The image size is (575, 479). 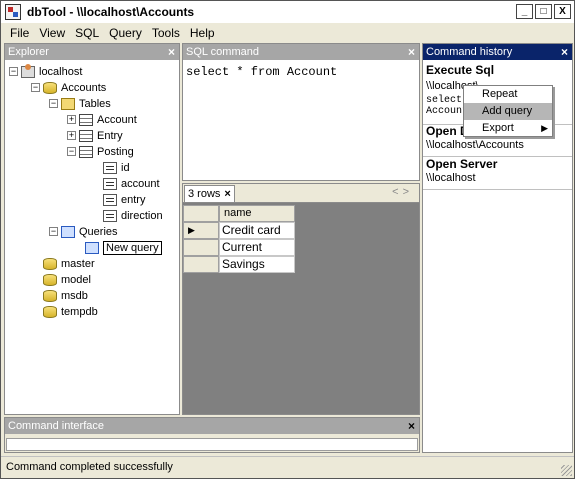 I want to click on tree-node-tempdb: tempdb, so click(x=70, y=311).